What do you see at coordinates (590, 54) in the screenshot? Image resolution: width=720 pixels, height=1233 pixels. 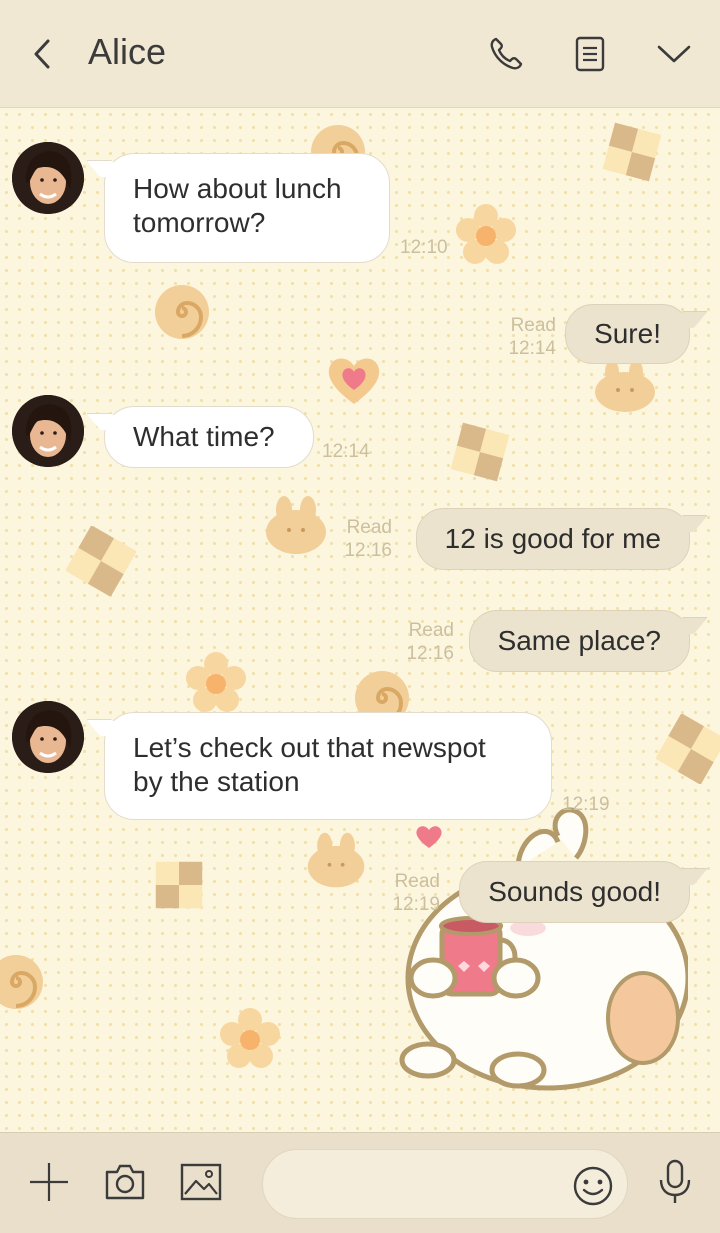 I see `notes-icon` at bounding box center [590, 54].